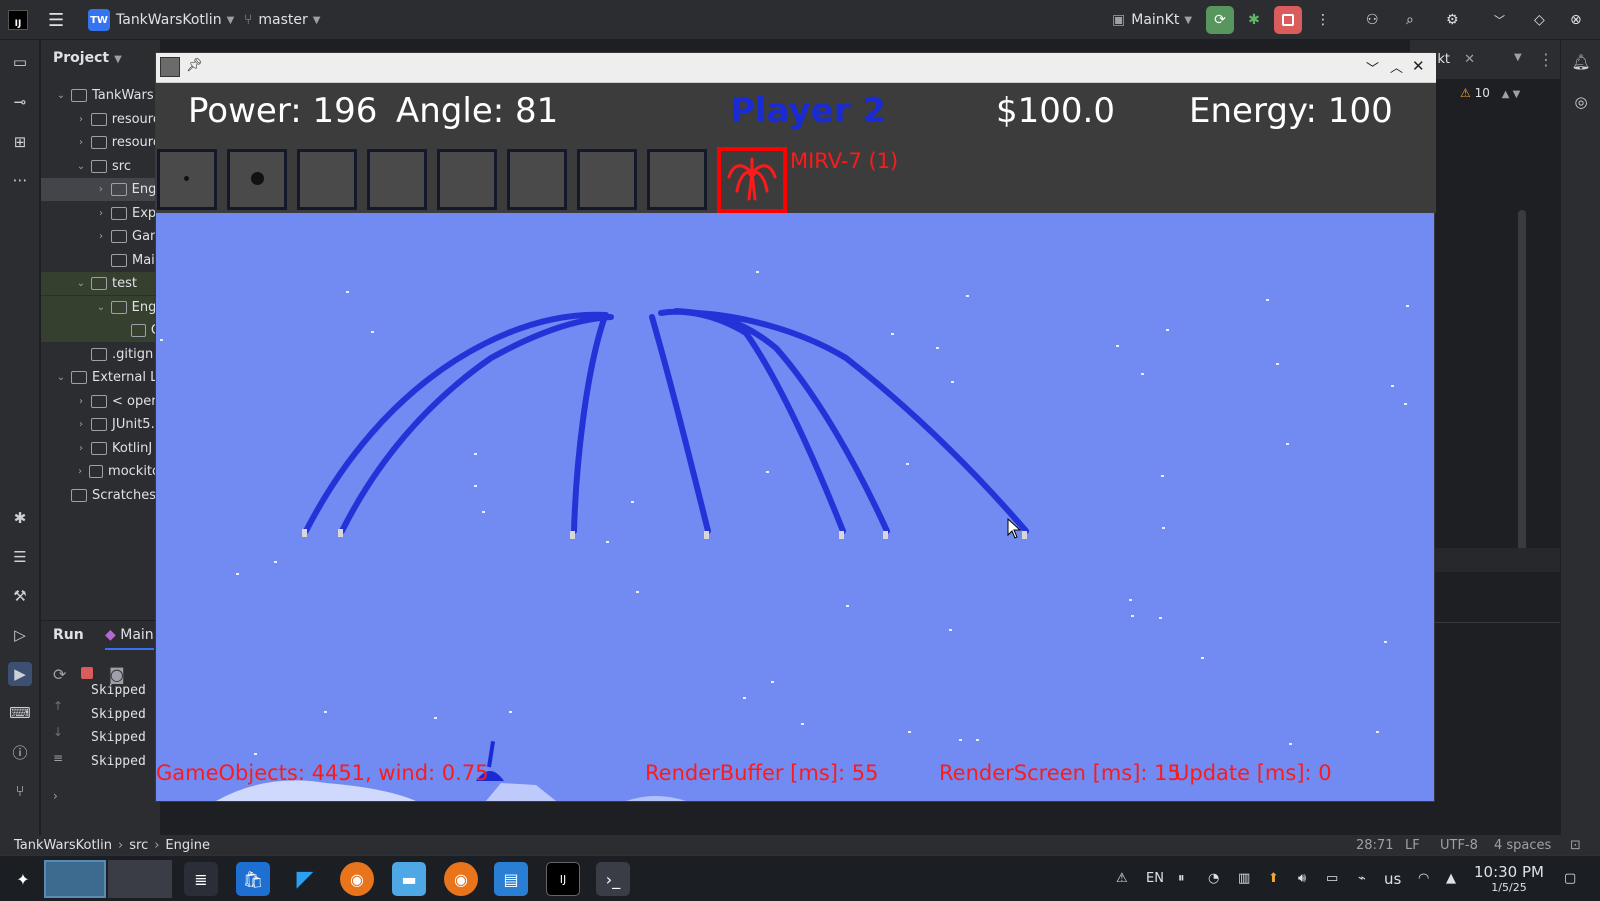 The height and width of the screenshot is (901, 1600). I want to click on tree-item: › < open, so click(100, 401).